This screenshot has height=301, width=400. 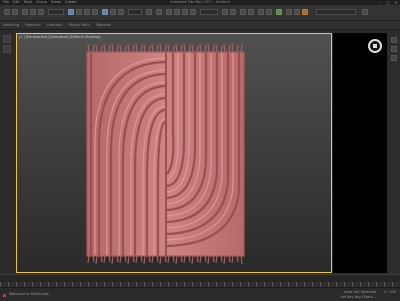 I want to click on main-toolbar, so click(x=200, y=13).